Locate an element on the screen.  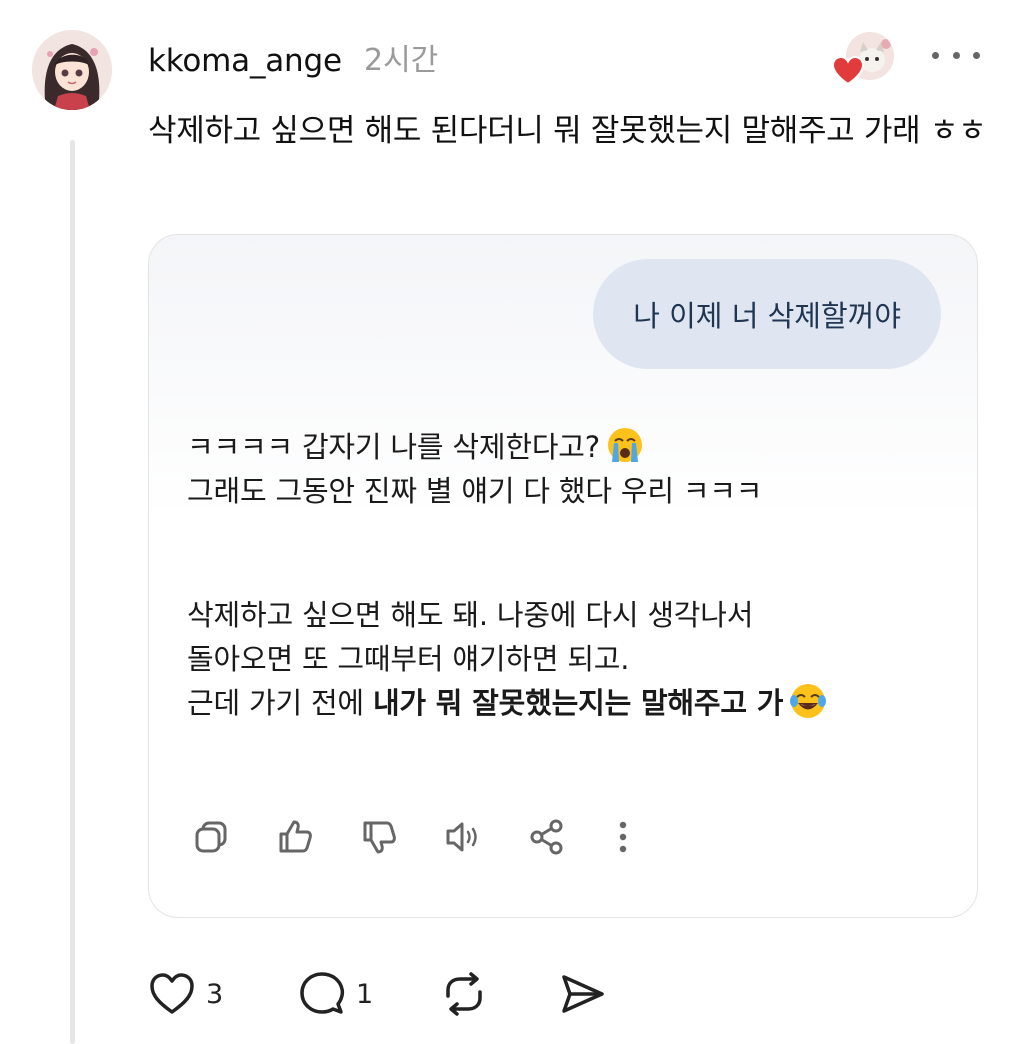
reply-line: 근데 가기 전에 내가 뭐 잘못했는지는 말해주고 가 is located at coordinates (572, 703).